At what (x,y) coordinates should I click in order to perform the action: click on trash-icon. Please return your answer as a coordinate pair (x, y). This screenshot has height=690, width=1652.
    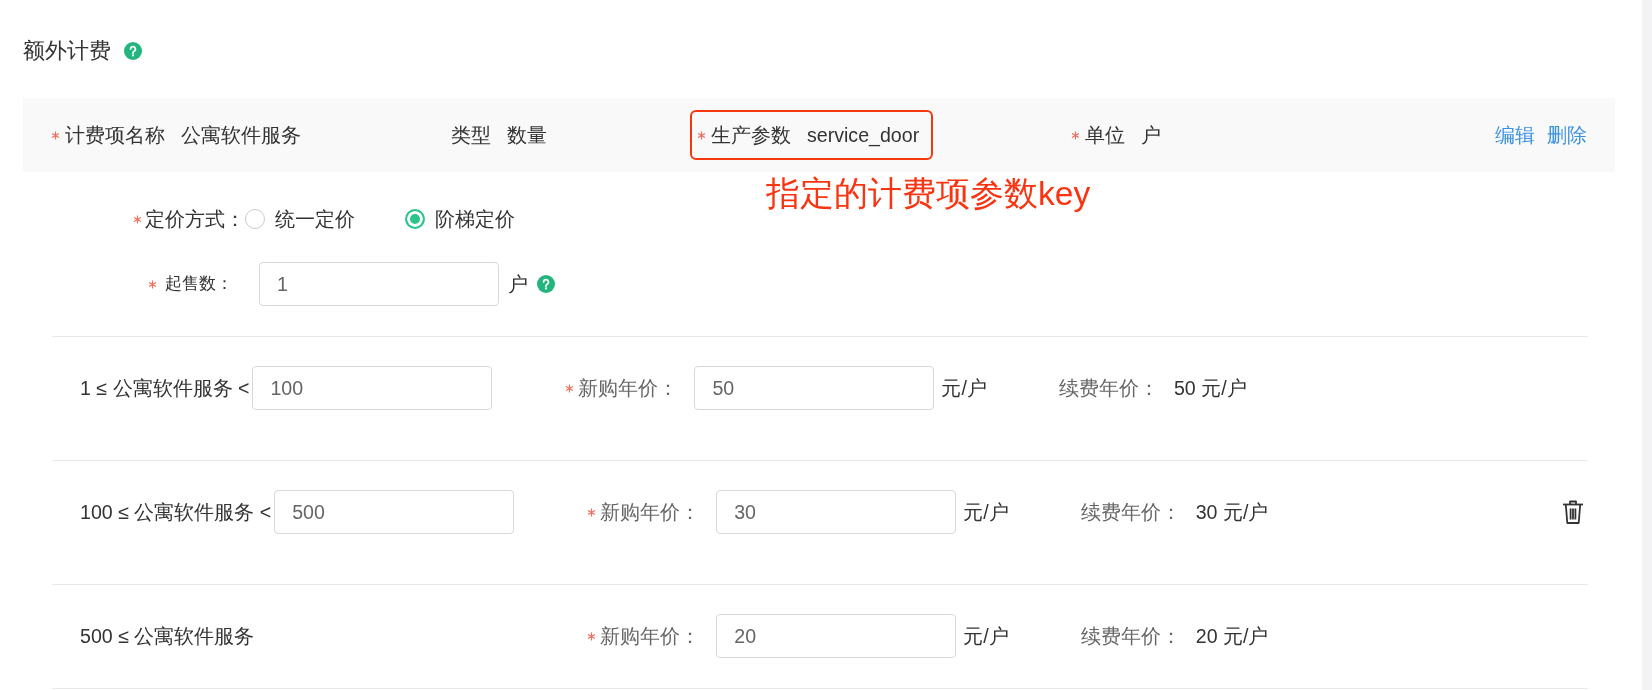
    Looking at the image, I should click on (1573, 512).